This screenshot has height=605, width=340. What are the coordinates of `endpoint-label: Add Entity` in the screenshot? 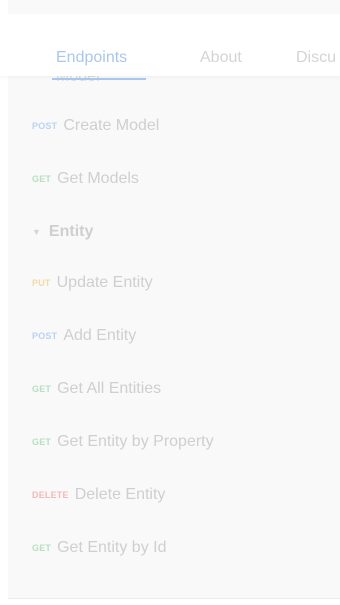 It's located at (100, 335).